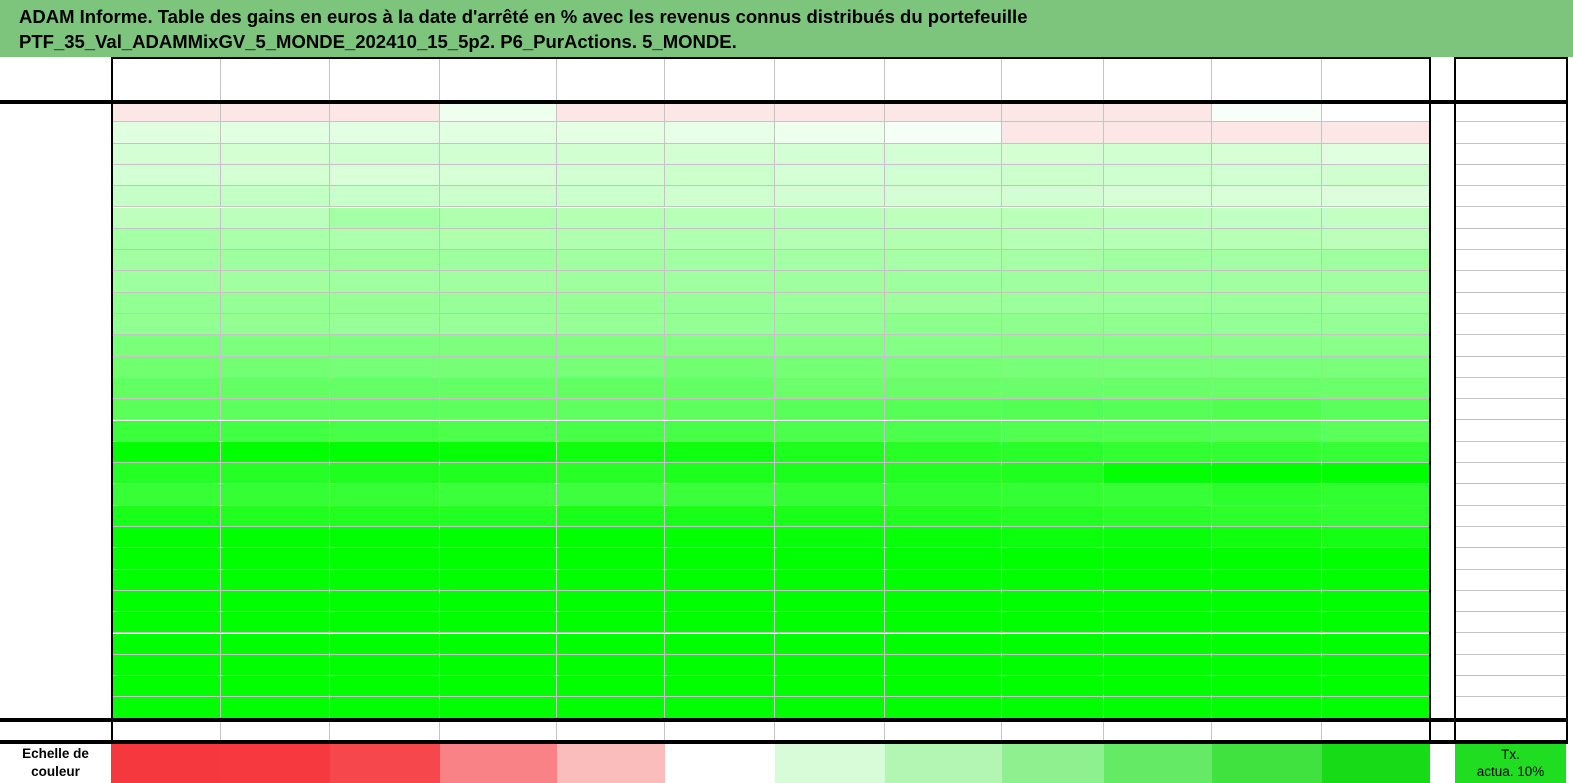 Image resolution: width=1573 pixels, height=783 pixels. Describe the element at coordinates (166, 79) in the screenshot. I see `month-header` at that location.